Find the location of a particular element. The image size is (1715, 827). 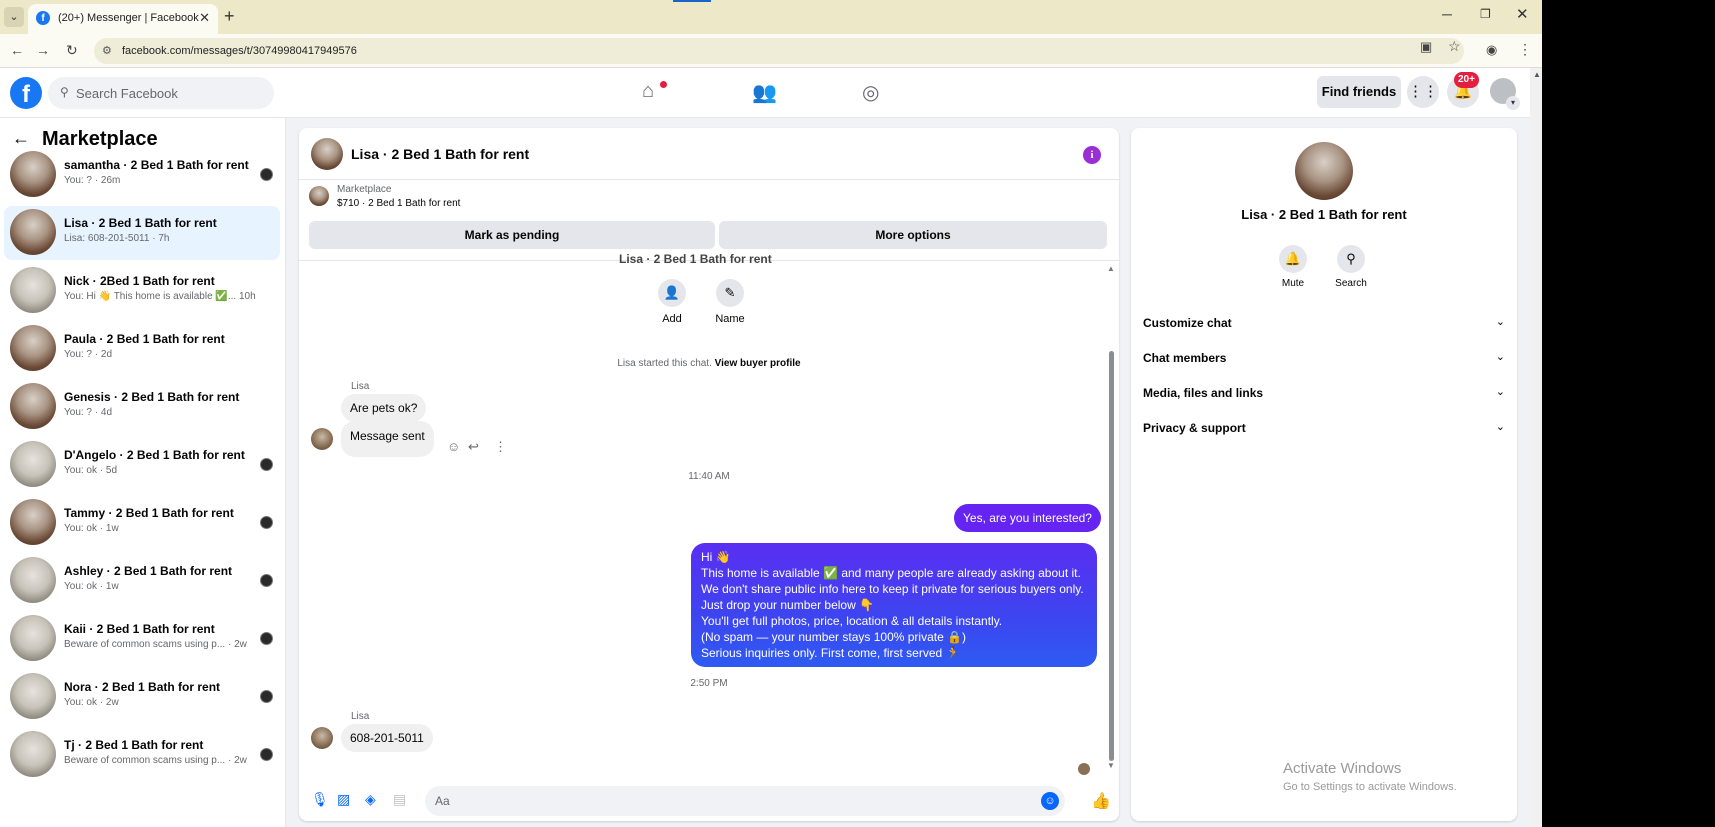

install-app-icon: ▣ is located at coordinates (1426, 47).